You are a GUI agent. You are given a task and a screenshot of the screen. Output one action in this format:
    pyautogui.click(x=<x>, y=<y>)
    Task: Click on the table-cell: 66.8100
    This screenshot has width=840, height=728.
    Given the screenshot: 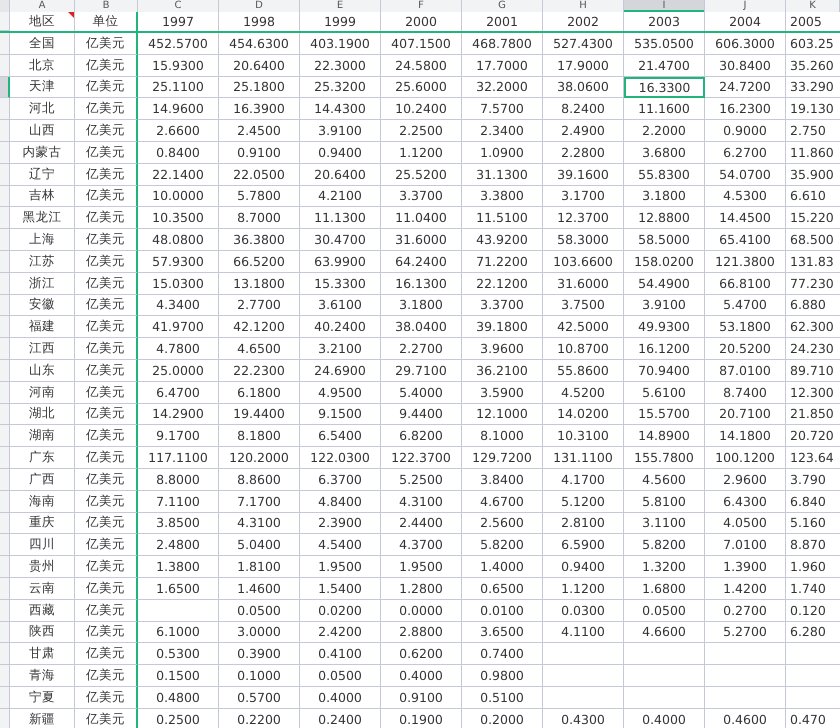 What is the action you would take?
    pyautogui.click(x=745, y=283)
    